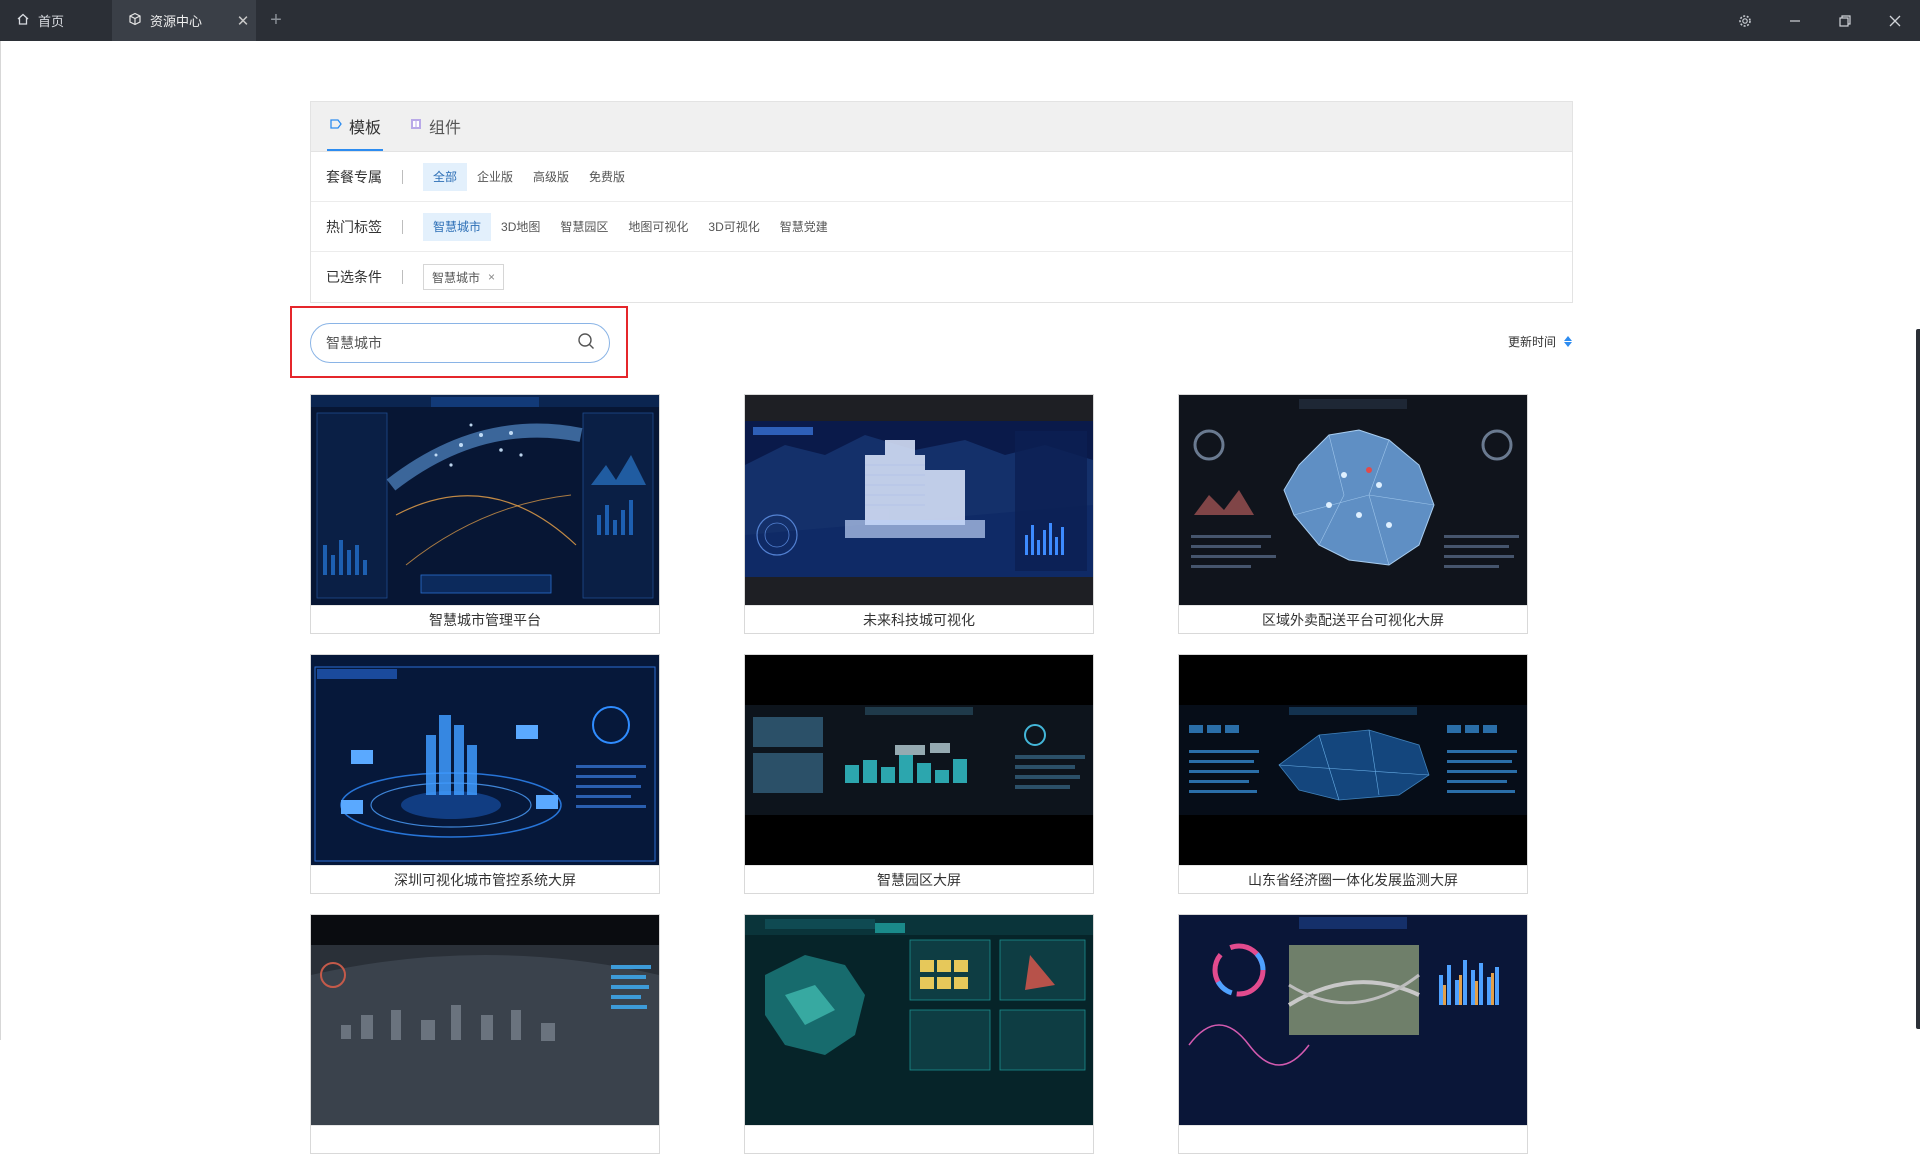  I want to click on hot-tags-label: 热门标签, so click(354, 226).